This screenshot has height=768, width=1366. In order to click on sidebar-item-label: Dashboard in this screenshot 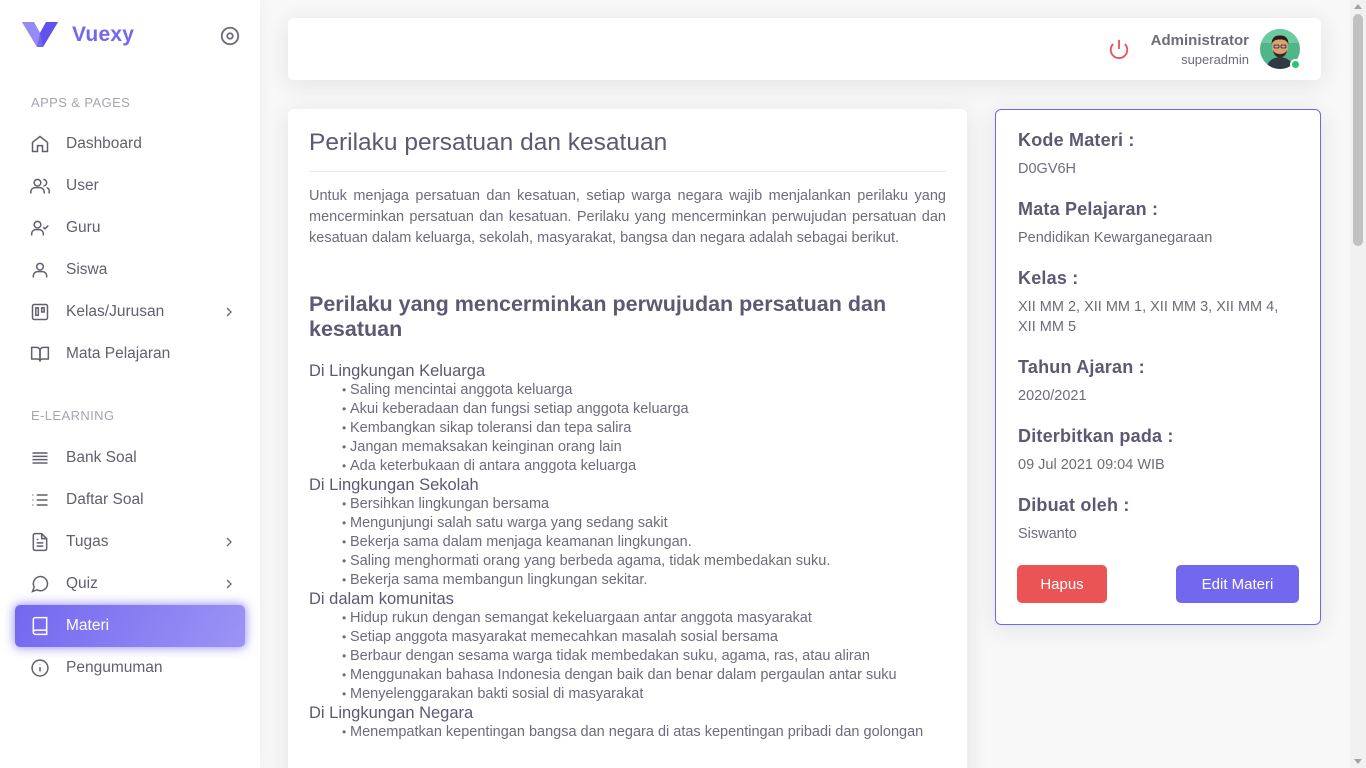, I will do `click(104, 143)`.